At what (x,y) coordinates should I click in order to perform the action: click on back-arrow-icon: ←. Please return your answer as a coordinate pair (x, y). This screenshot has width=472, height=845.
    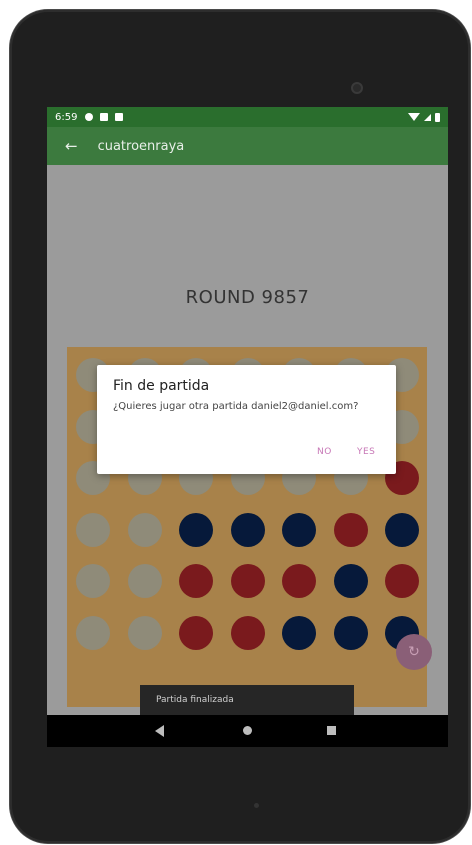
    Looking at the image, I should click on (71, 146).